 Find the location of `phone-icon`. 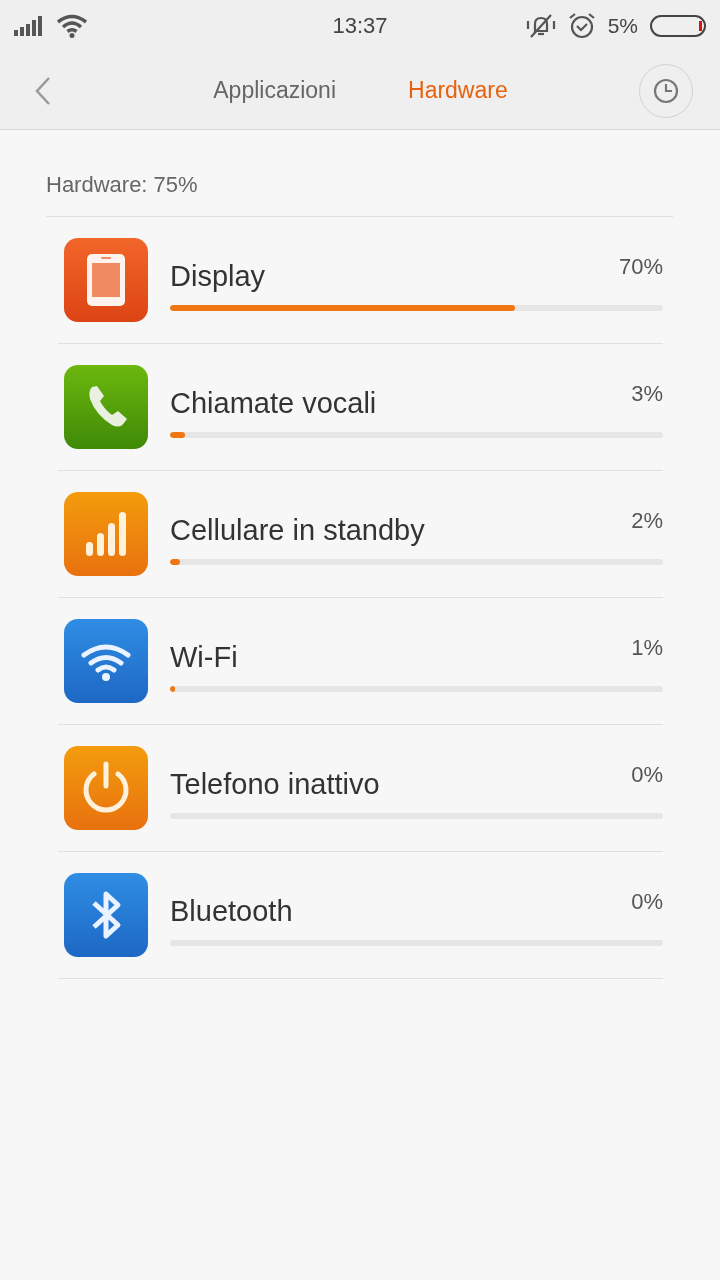

phone-icon is located at coordinates (106, 407).